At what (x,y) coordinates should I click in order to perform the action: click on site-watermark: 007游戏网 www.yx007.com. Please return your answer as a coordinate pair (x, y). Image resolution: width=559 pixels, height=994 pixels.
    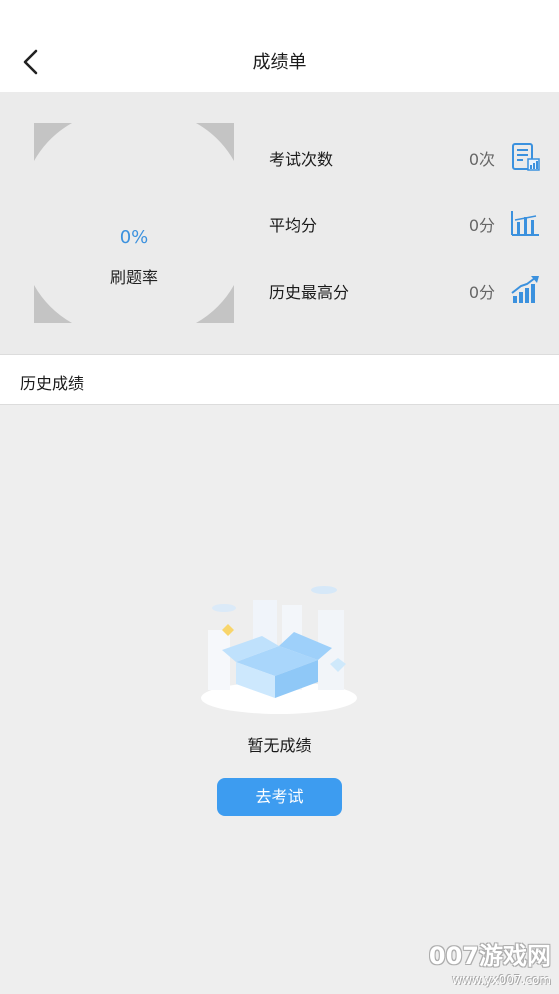
    Looking at the image, I should click on (486, 964).